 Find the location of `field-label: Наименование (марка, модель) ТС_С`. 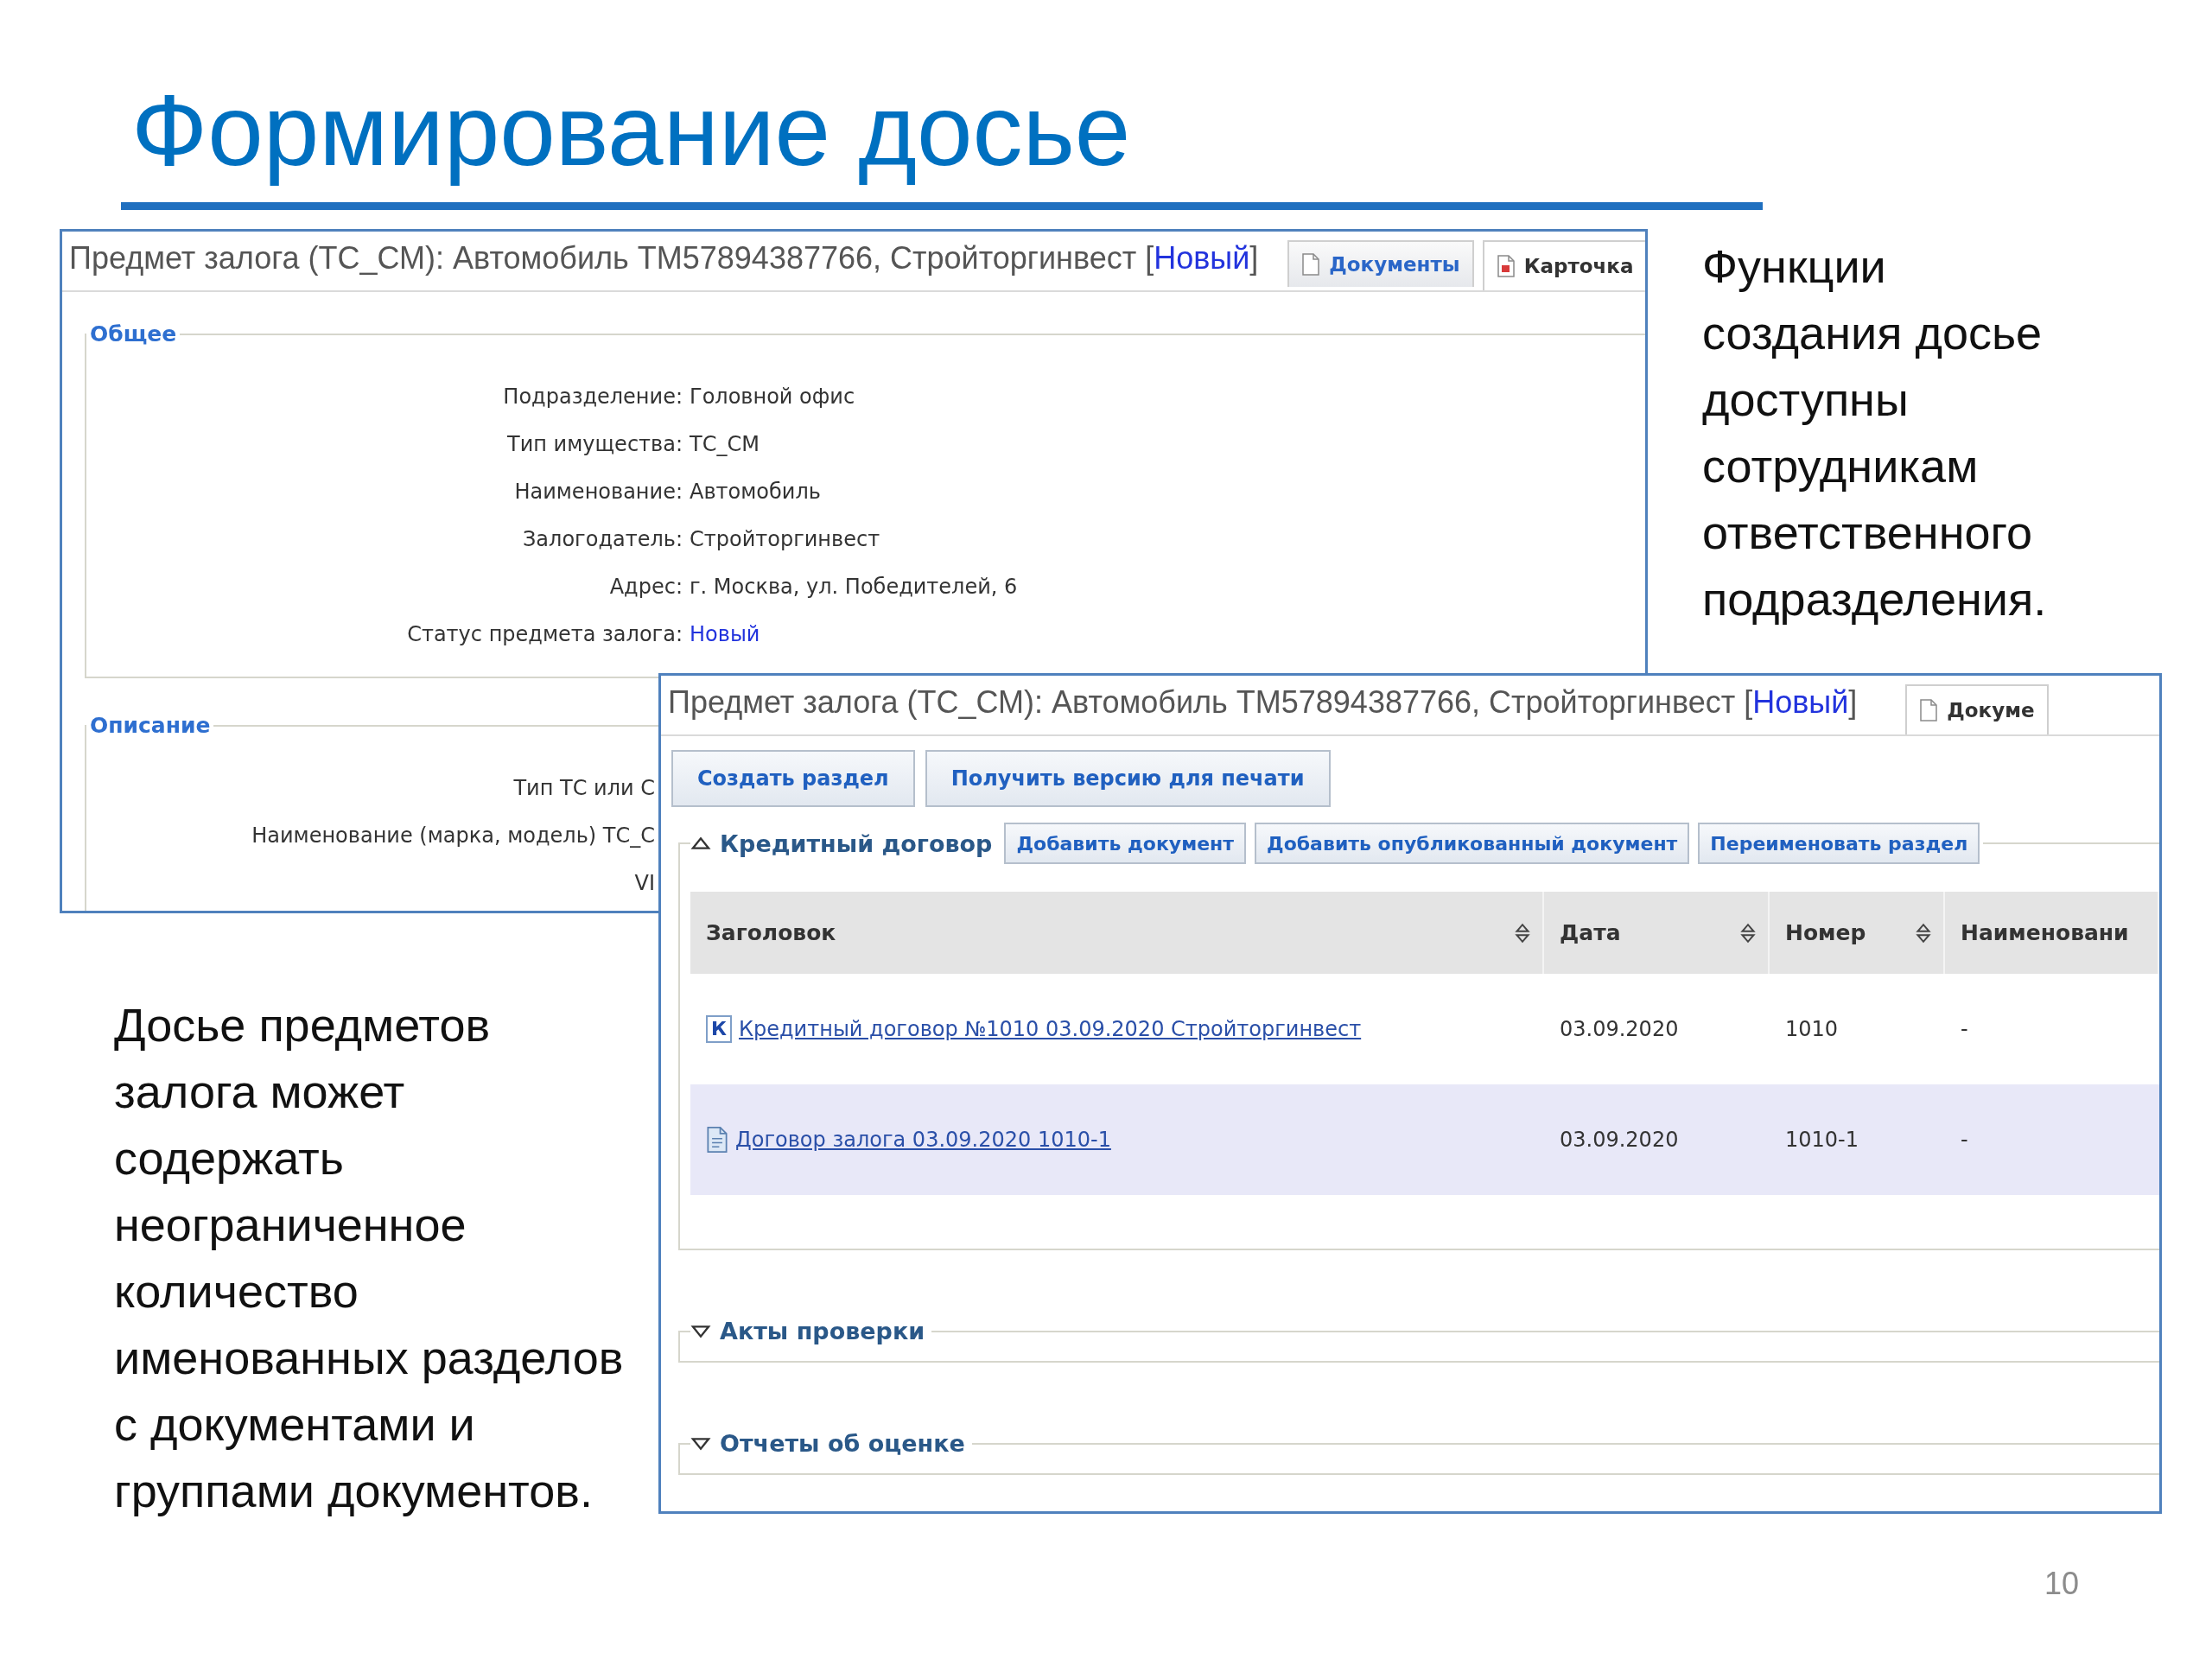

field-label: Наименование (марка, модель) ТС_С is located at coordinates (453, 835).